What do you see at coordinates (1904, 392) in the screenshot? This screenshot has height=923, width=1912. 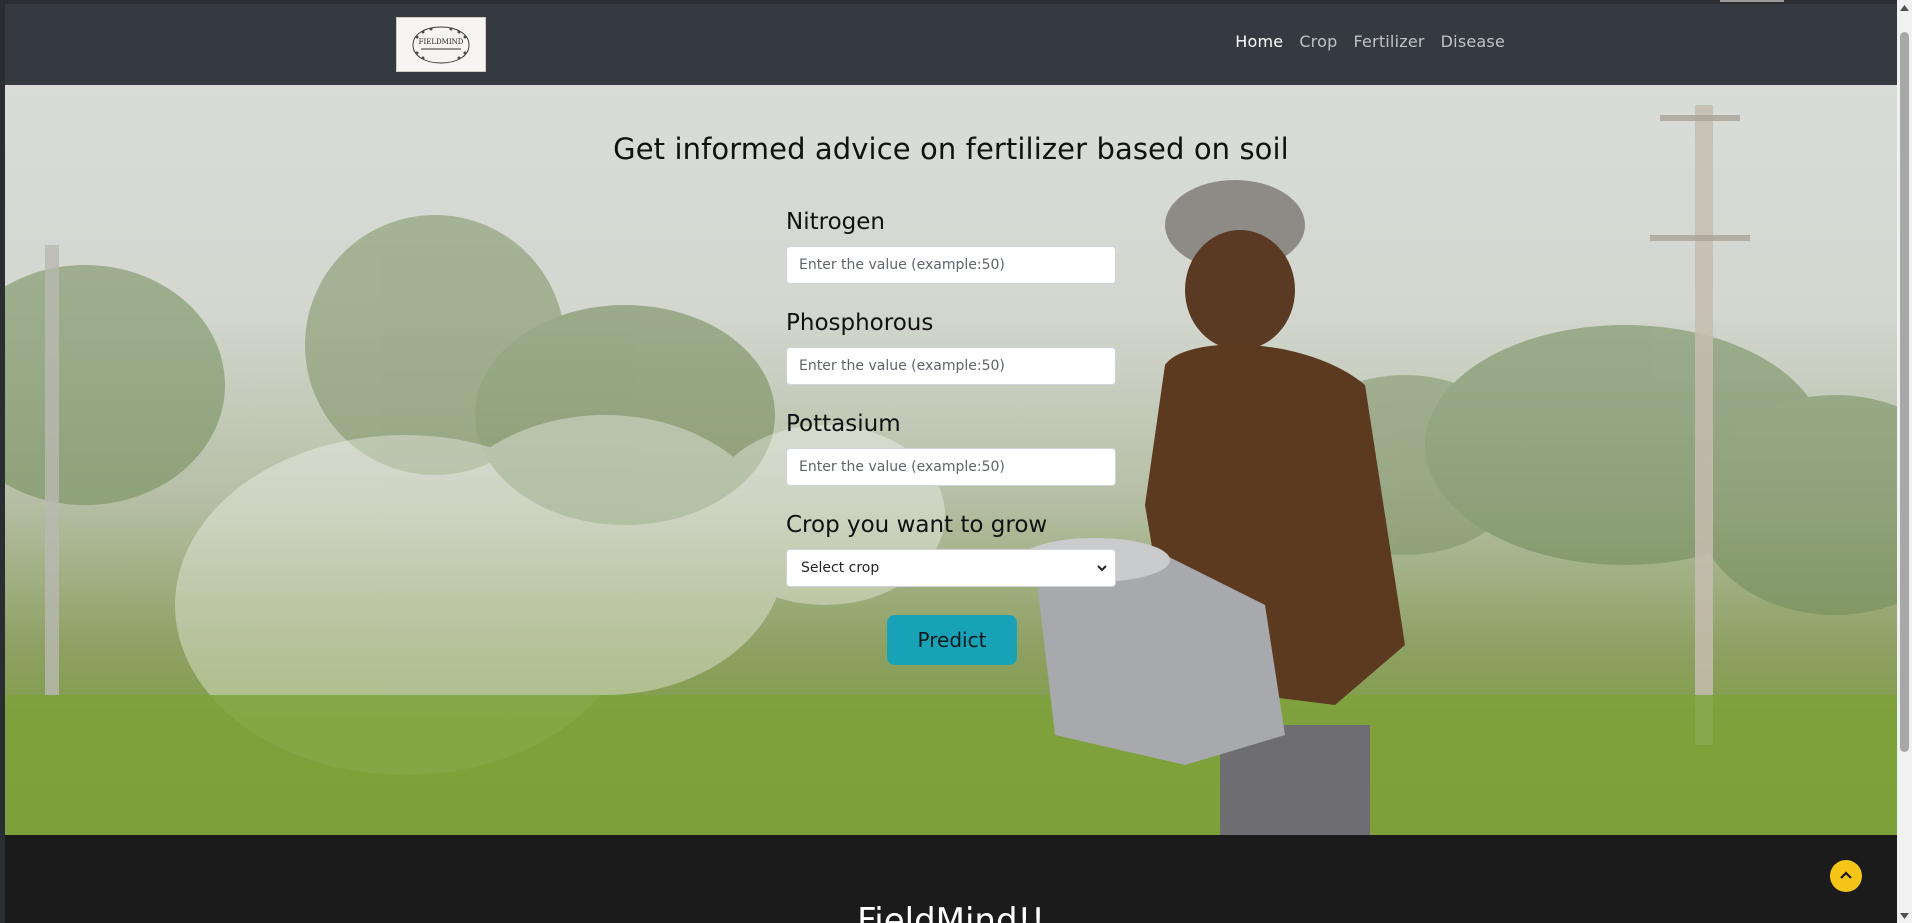 I see `scrollbar-thumb` at bounding box center [1904, 392].